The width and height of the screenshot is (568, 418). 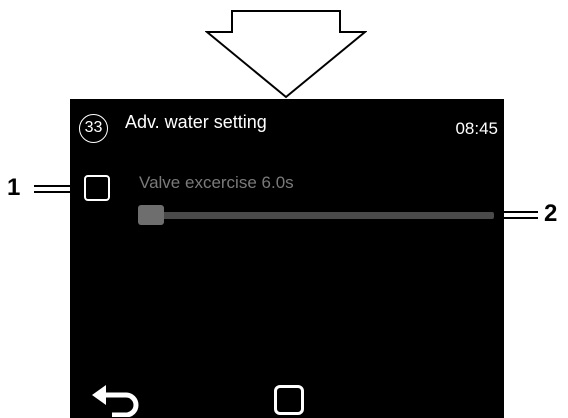 I want to click on callout-number-1: 1, so click(x=14, y=187).